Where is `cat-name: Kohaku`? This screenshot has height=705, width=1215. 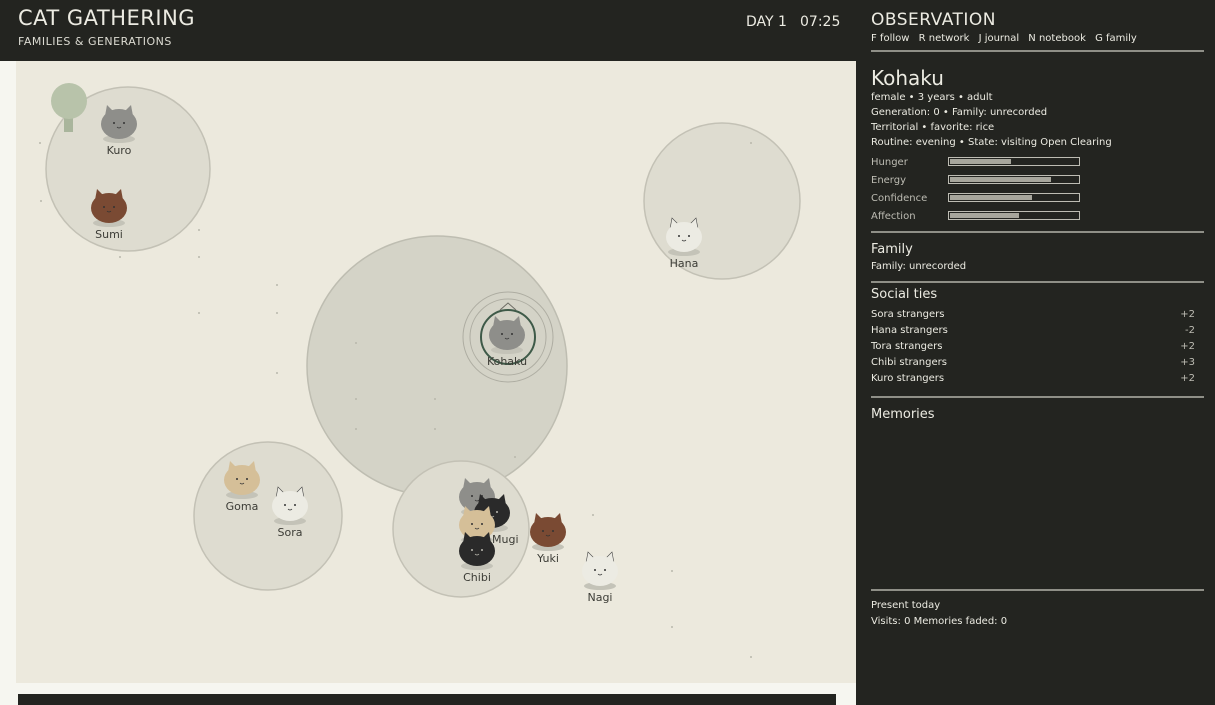
cat-name: Kohaku is located at coordinates (907, 78).